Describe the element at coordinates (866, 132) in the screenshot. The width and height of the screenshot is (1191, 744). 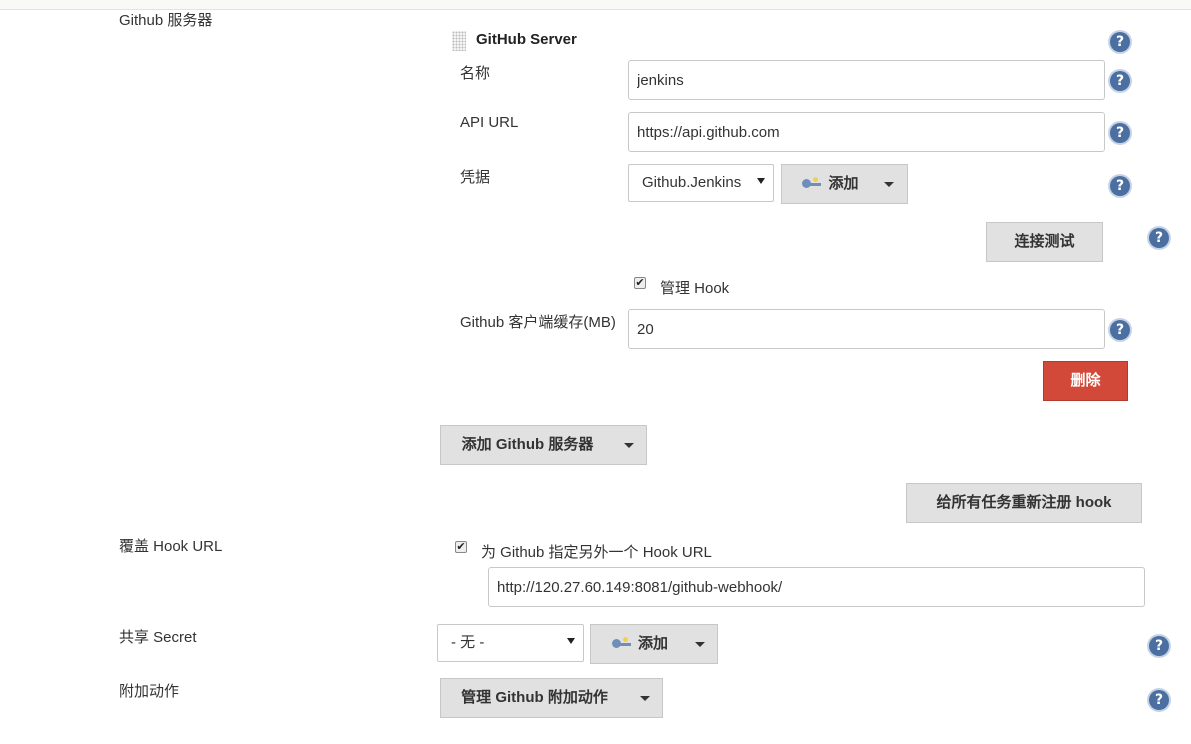
I see `api-url-input` at that location.